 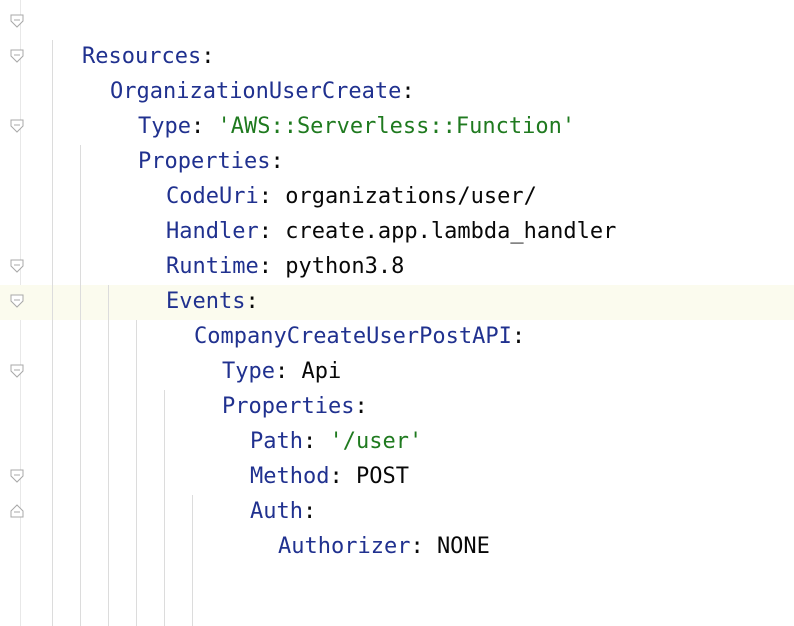 What do you see at coordinates (453, 246) in the screenshot?
I see `code-line-runtime: Runtime: python3.8` at bounding box center [453, 246].